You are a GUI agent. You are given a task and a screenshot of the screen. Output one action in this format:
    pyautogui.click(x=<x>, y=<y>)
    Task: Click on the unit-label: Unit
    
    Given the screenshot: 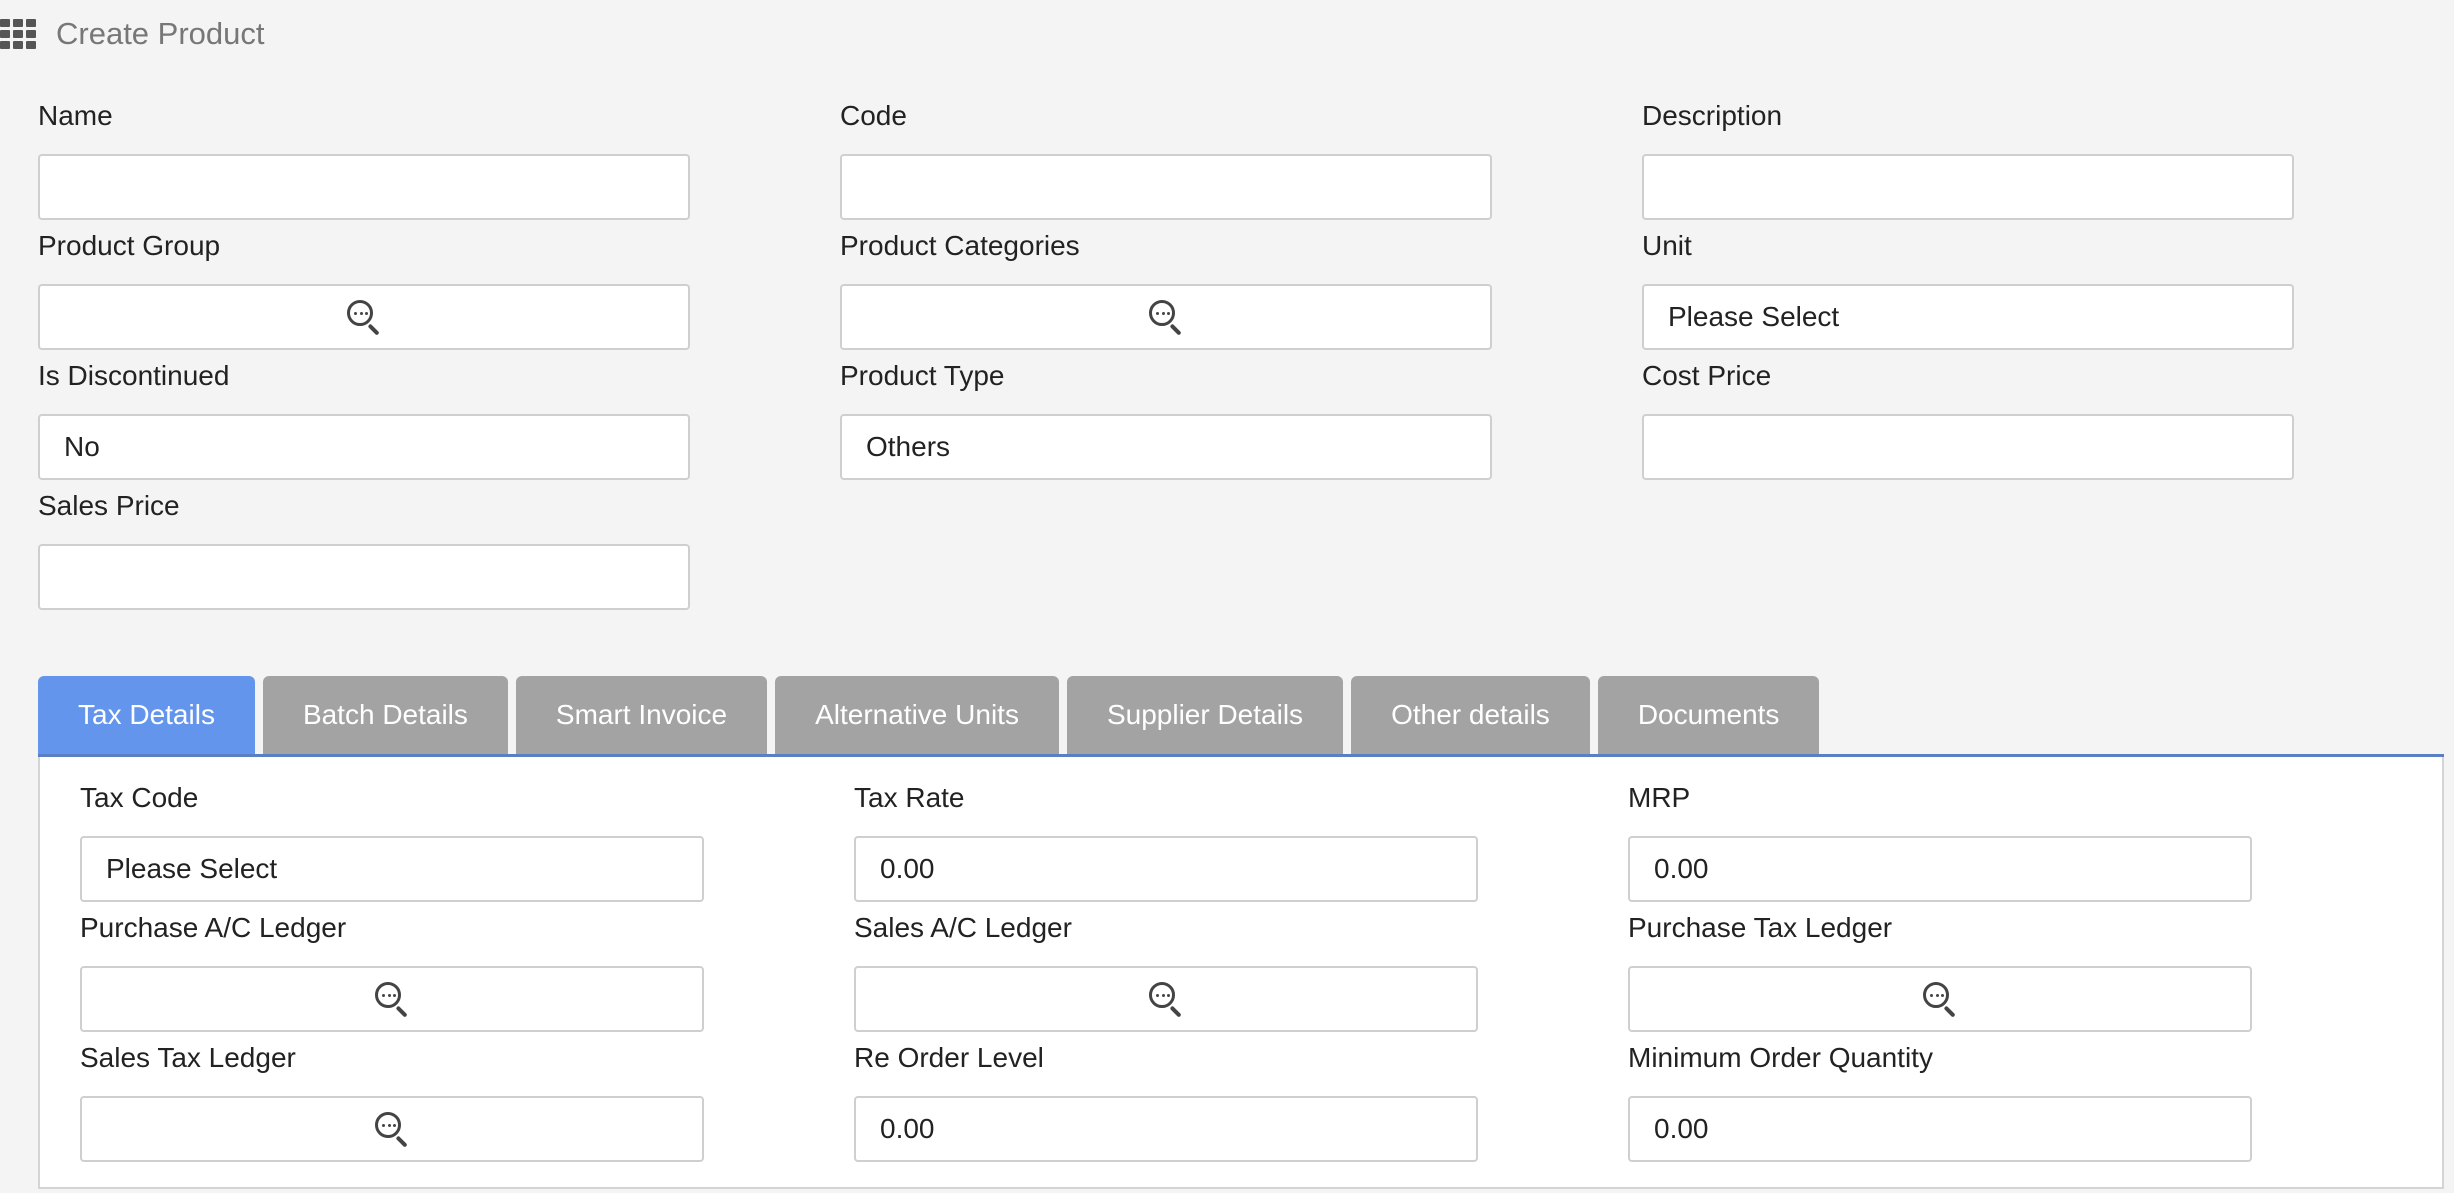 What is the action you would take?
    pyautogui.click(x=1667, y=245)
    